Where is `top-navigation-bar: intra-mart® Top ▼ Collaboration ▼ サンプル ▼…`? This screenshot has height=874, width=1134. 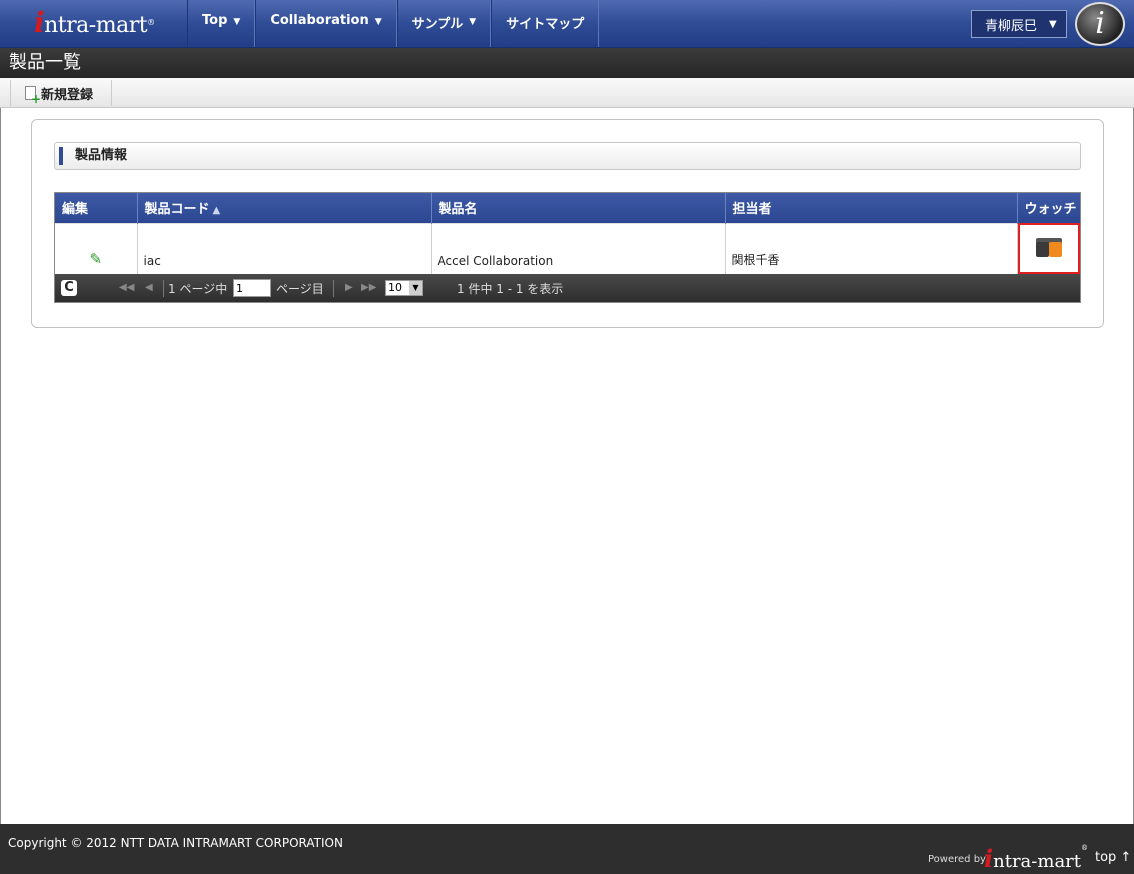
top-navigation-bar: intra-mart® Top ▼ Collaboration ▼ サンプル ▼… is located at coordinates (567, 24).